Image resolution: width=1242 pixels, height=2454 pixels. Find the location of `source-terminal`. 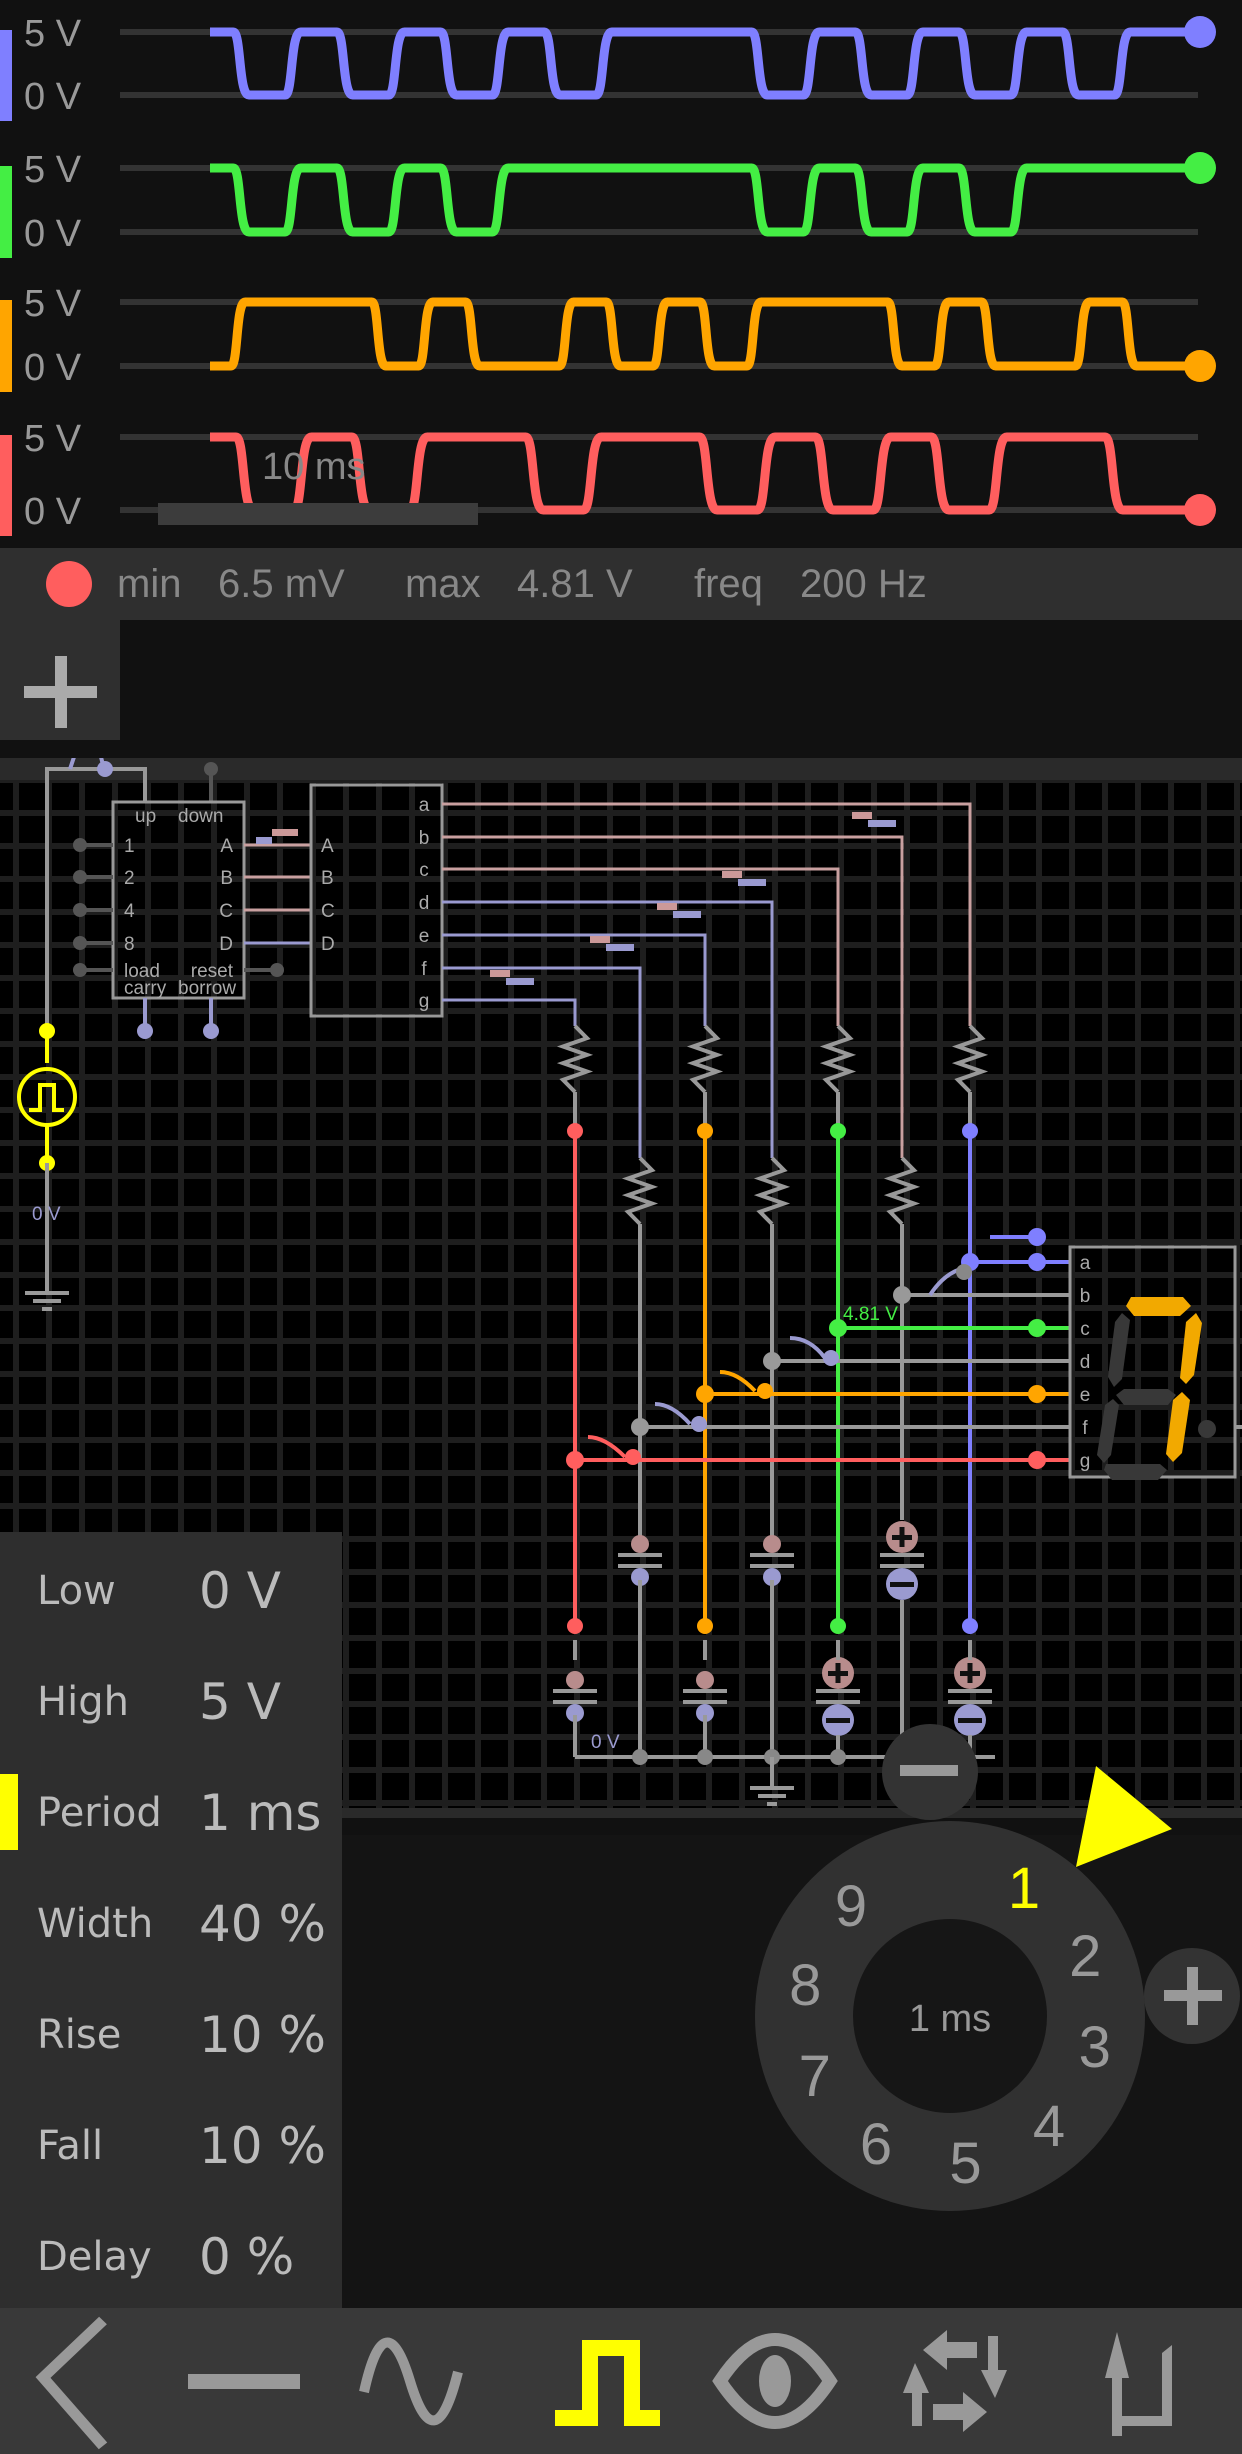

source-terminal is located at coordinates (47, 1031).